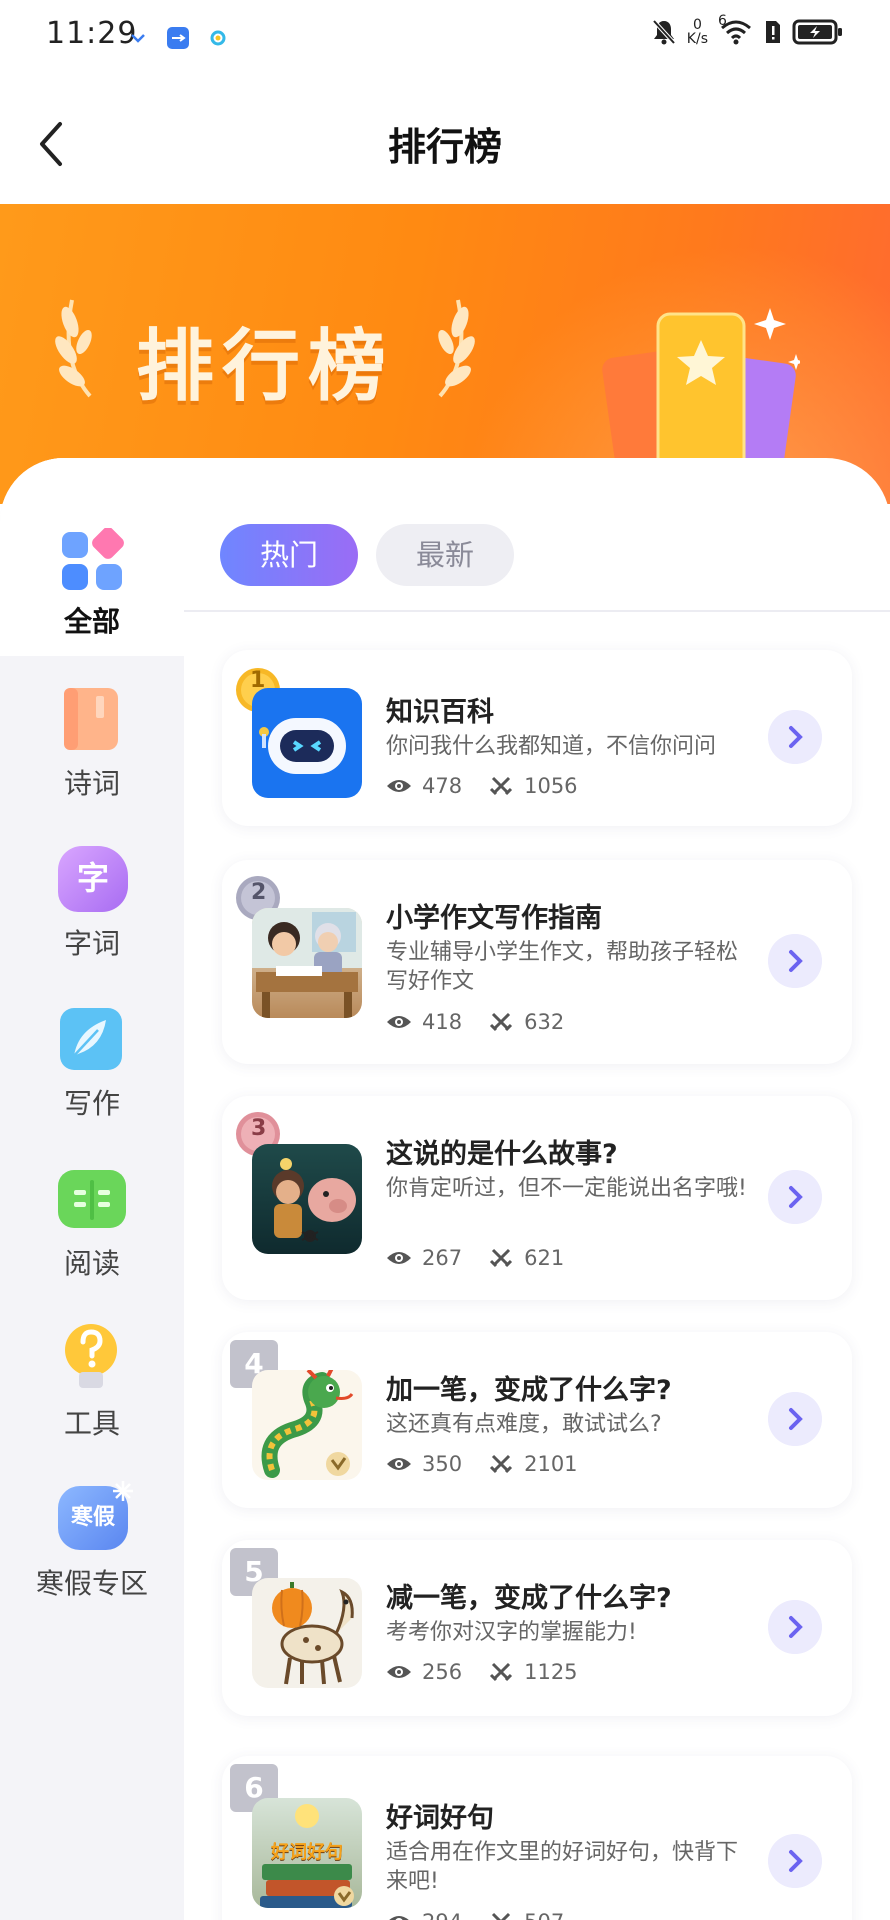 Image resolution: width=890 pixels, height=1920 pixels. I want to click on sidebar-item-writing: 写作, so click(92, 1056).